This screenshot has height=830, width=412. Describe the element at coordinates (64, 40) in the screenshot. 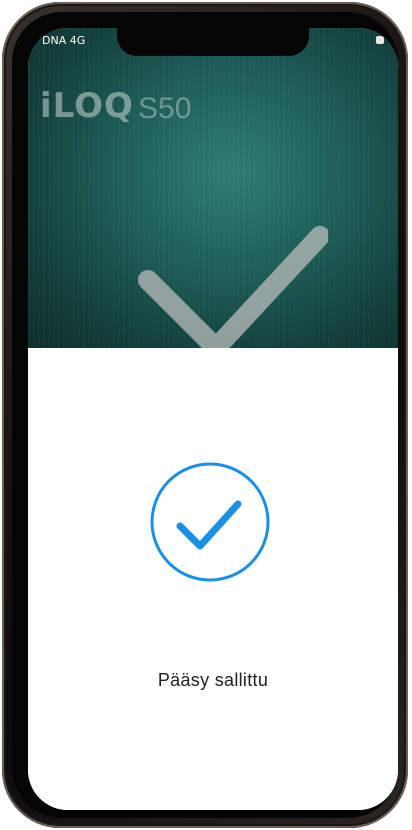

I see `carrier-label: DNA 4G` at that location.